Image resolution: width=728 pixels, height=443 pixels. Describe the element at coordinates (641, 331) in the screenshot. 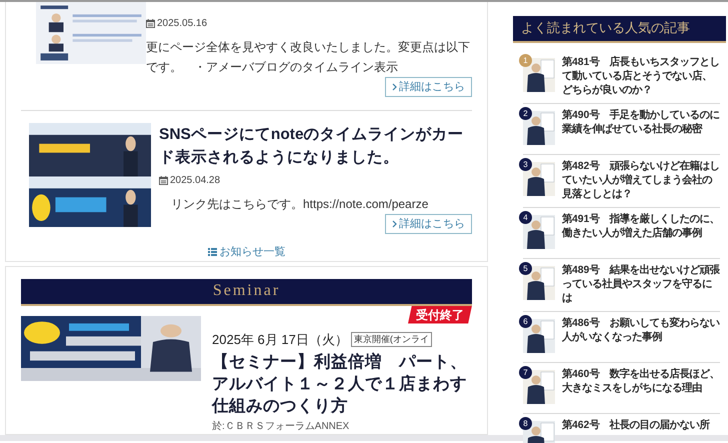

I see `article-title: 第486号 お願いしても変わらない人がいなくなった事例` at that location.